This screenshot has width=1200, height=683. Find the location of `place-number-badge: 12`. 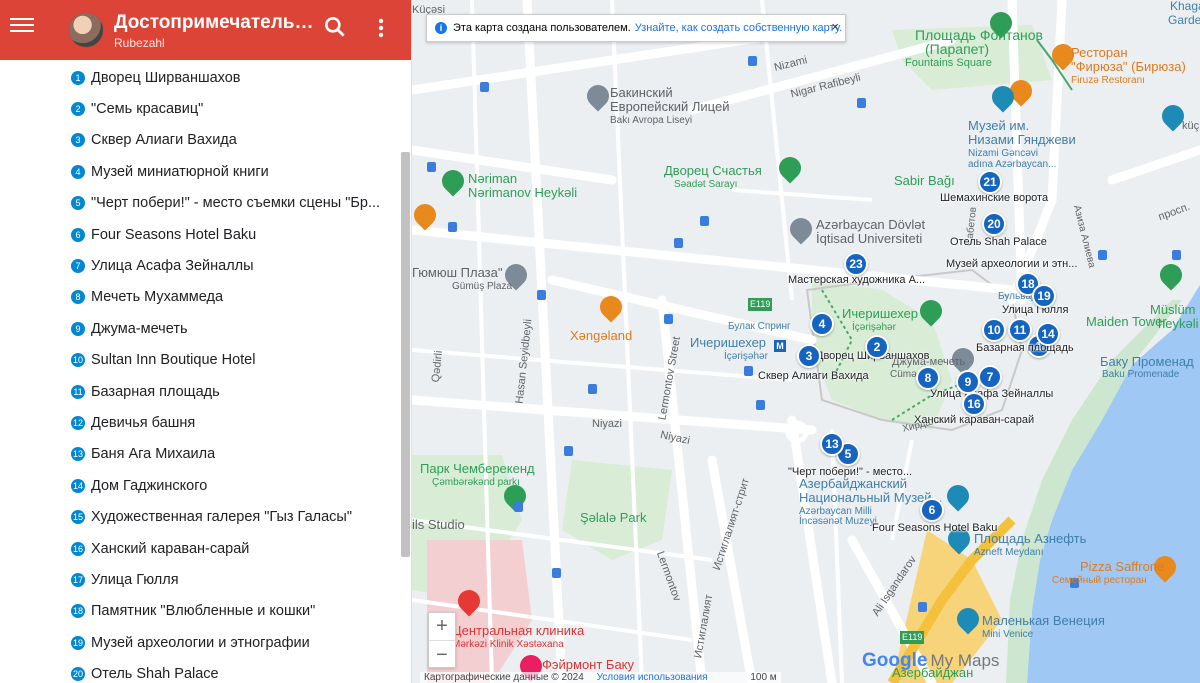

place-number-badge: 12 is located at coordinates (78, 422).